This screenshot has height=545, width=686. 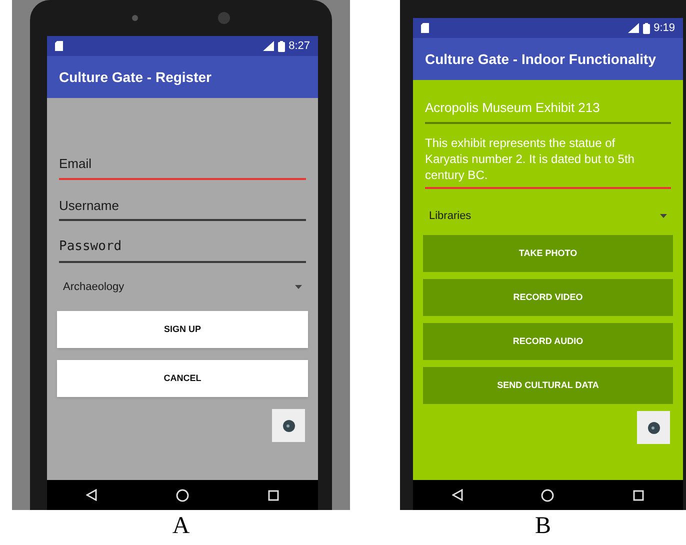 What do you see at coordinates (548, 297) in the screenshot?
I see `action-button: RECORD VIDEO` at bounding box center [548, 297].